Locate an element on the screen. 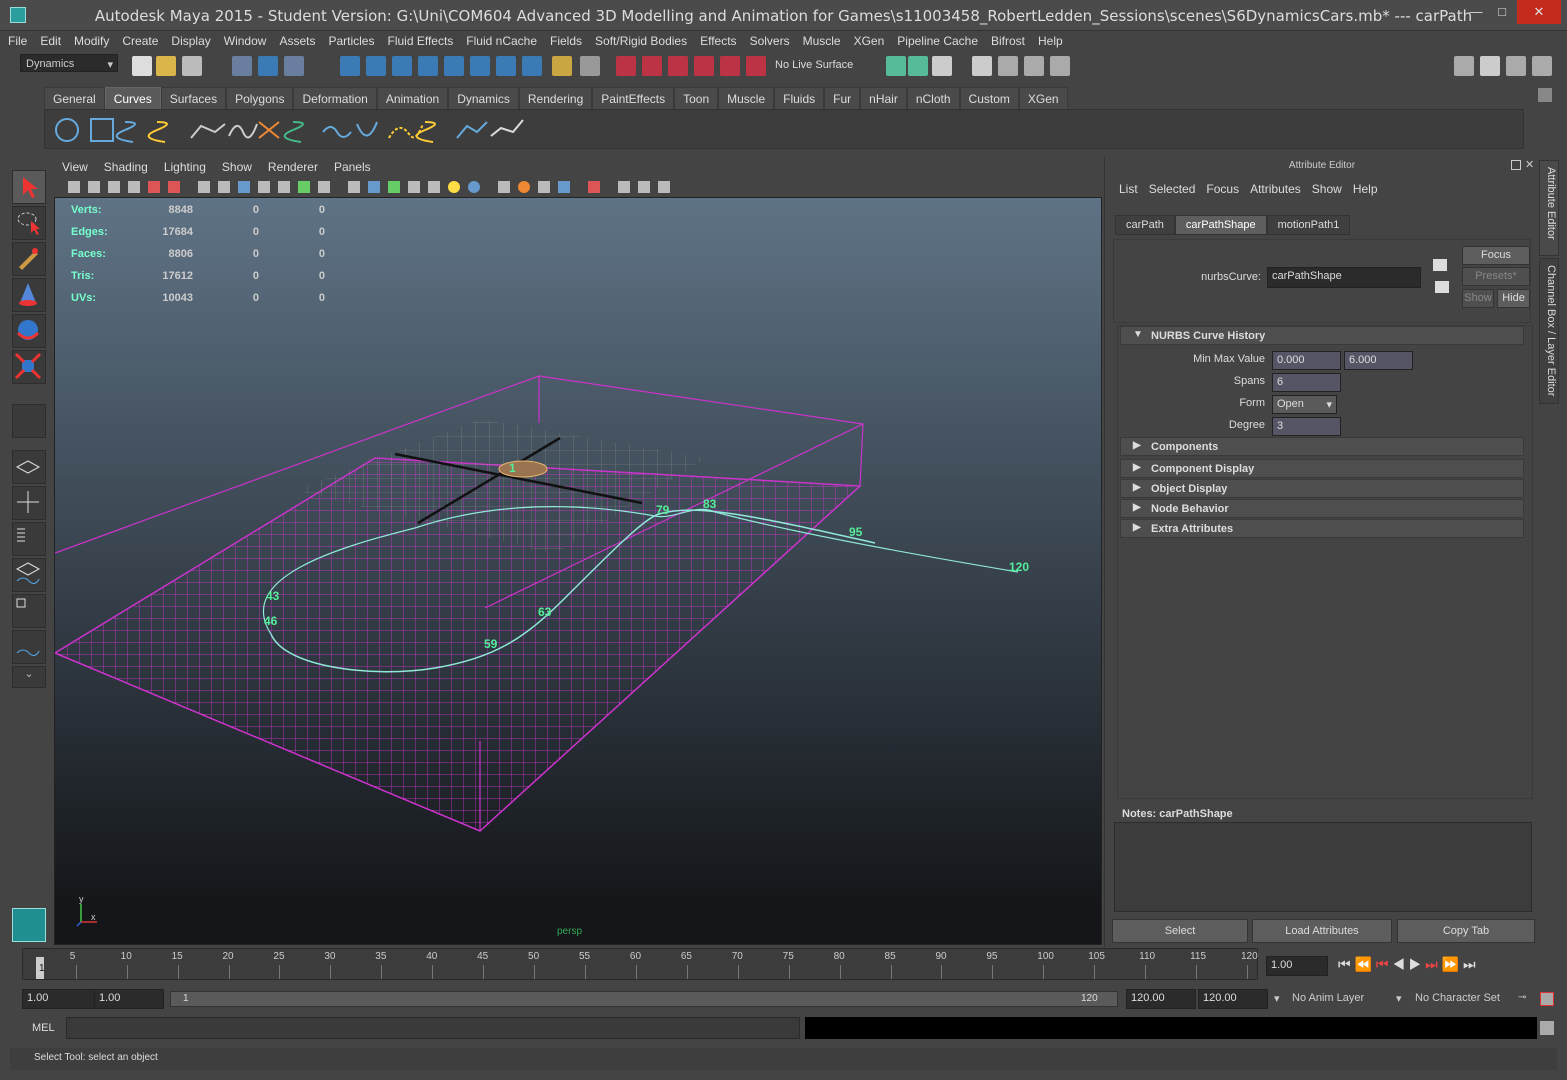 The image size is (1567, 1080). magnet-object-icon is located at coordinates (730, 66).